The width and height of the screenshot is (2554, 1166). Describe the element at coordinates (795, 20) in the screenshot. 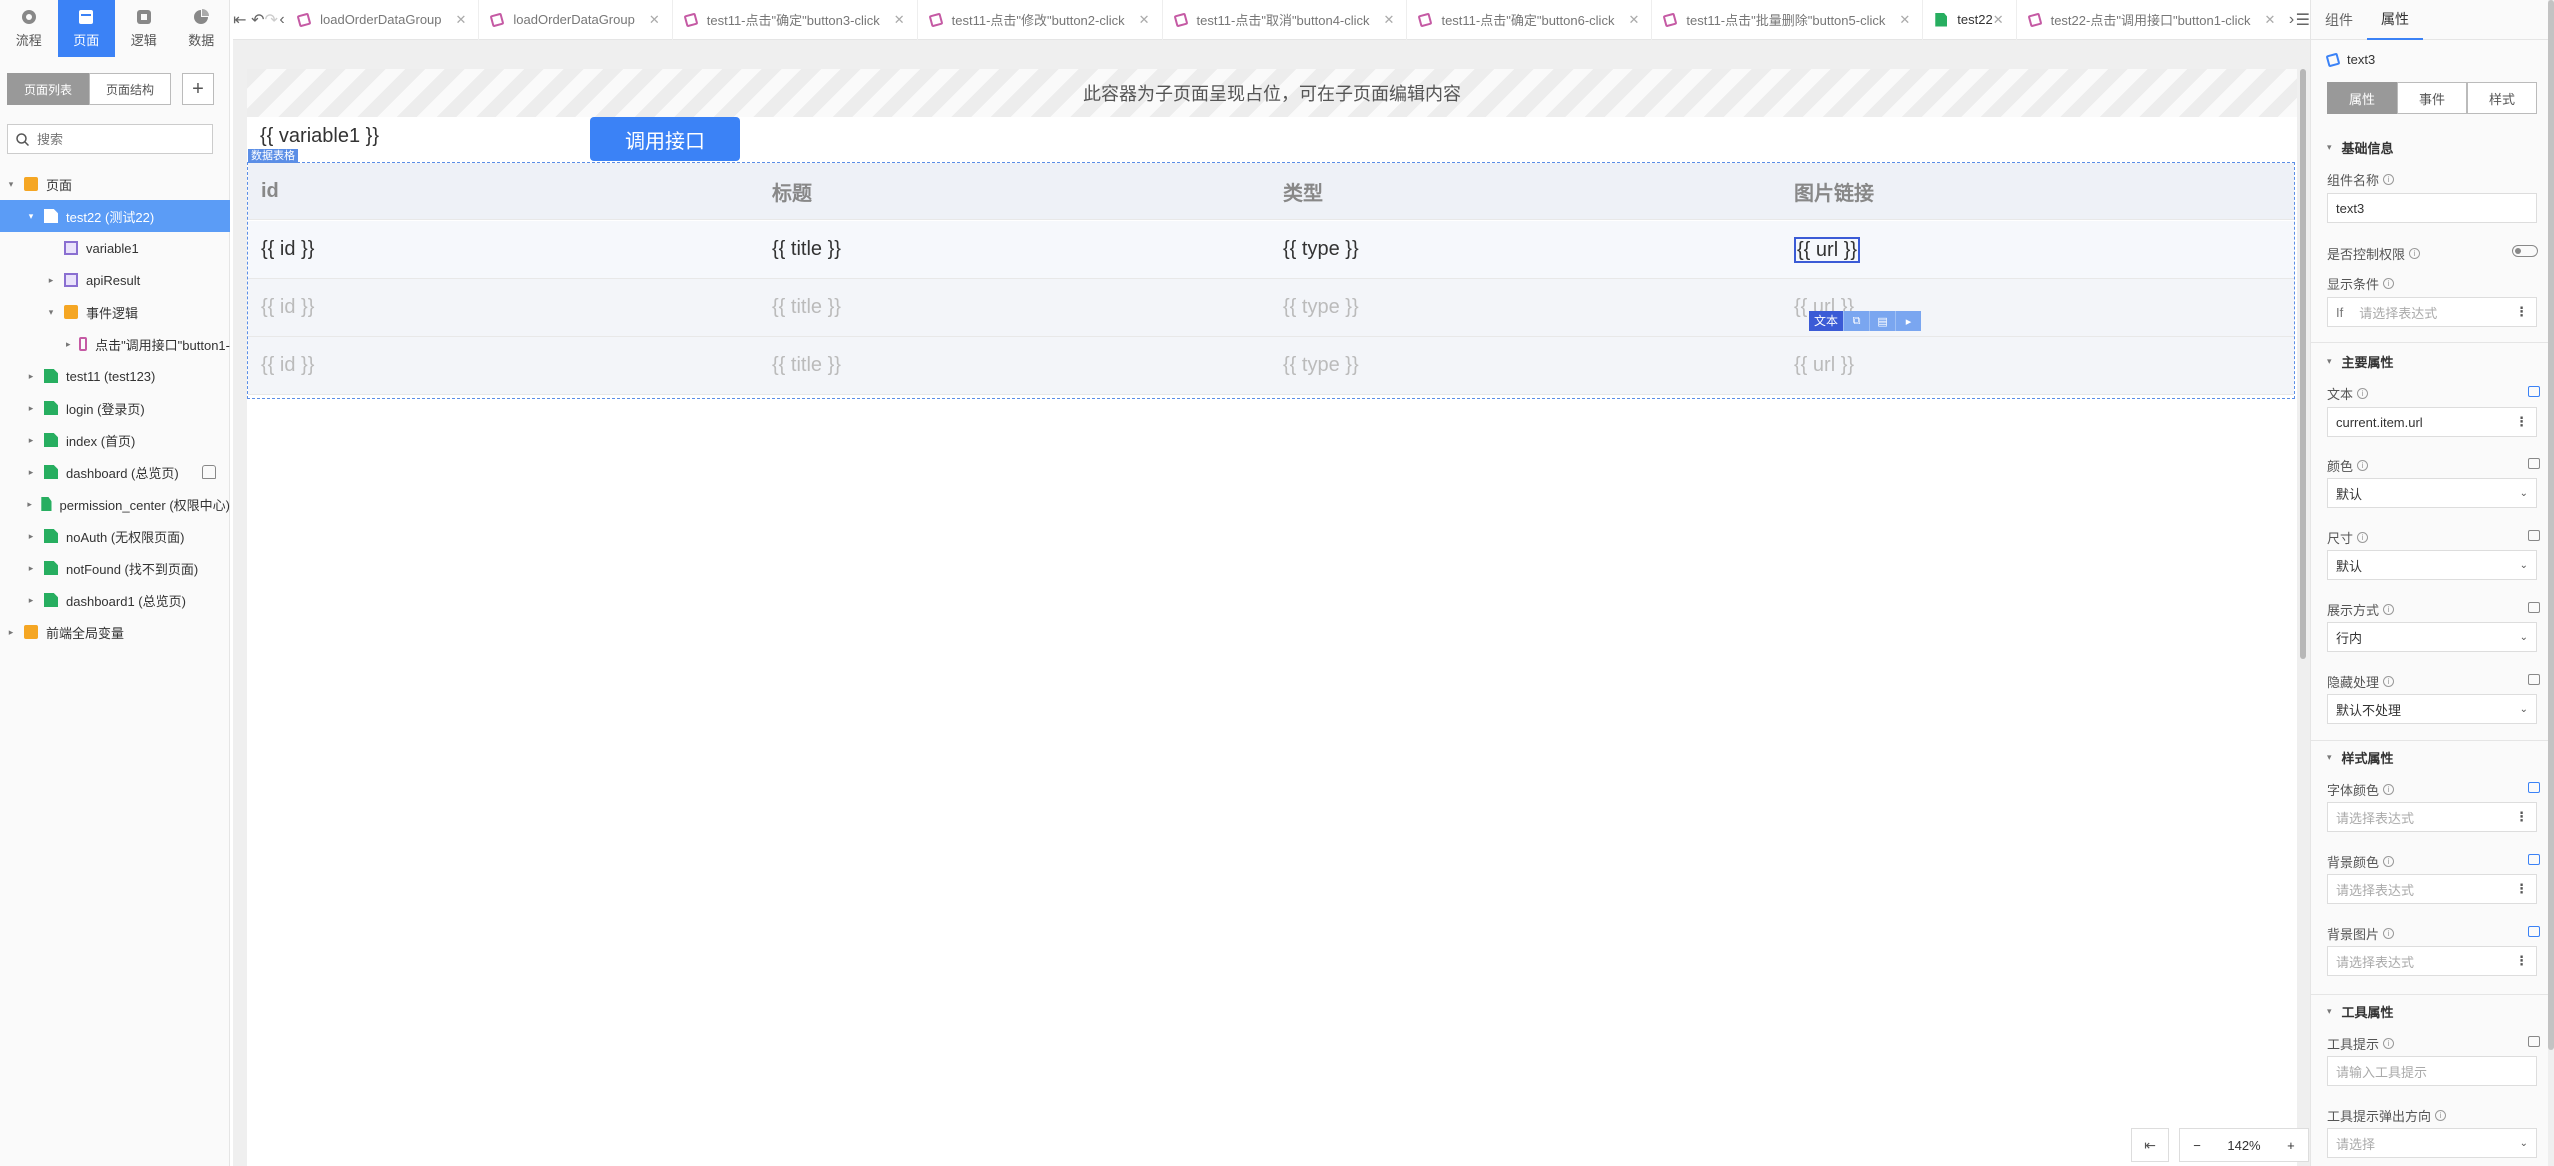

I see `tab-test11-button3: test11-点击"确定"button3-click ✕` at that location.